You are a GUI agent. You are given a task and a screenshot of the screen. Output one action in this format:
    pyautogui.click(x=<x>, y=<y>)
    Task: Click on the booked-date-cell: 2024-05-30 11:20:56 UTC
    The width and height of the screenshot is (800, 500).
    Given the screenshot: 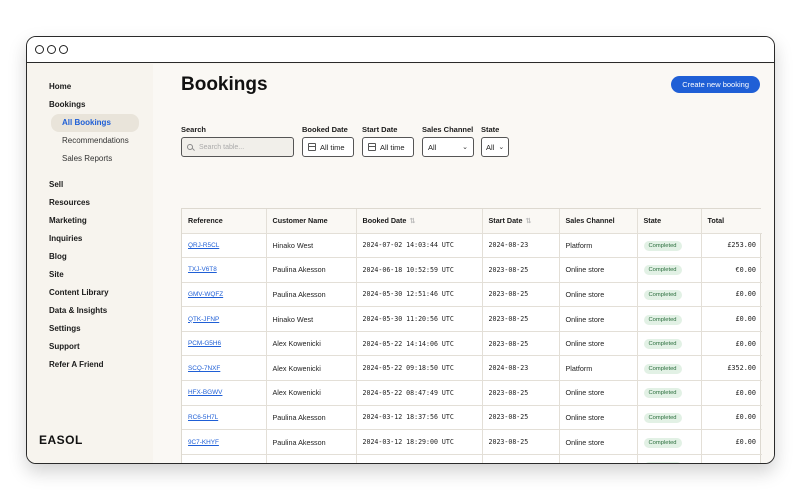 What is the action you would take?
    pyautogui.click(x=419, y=319)
    